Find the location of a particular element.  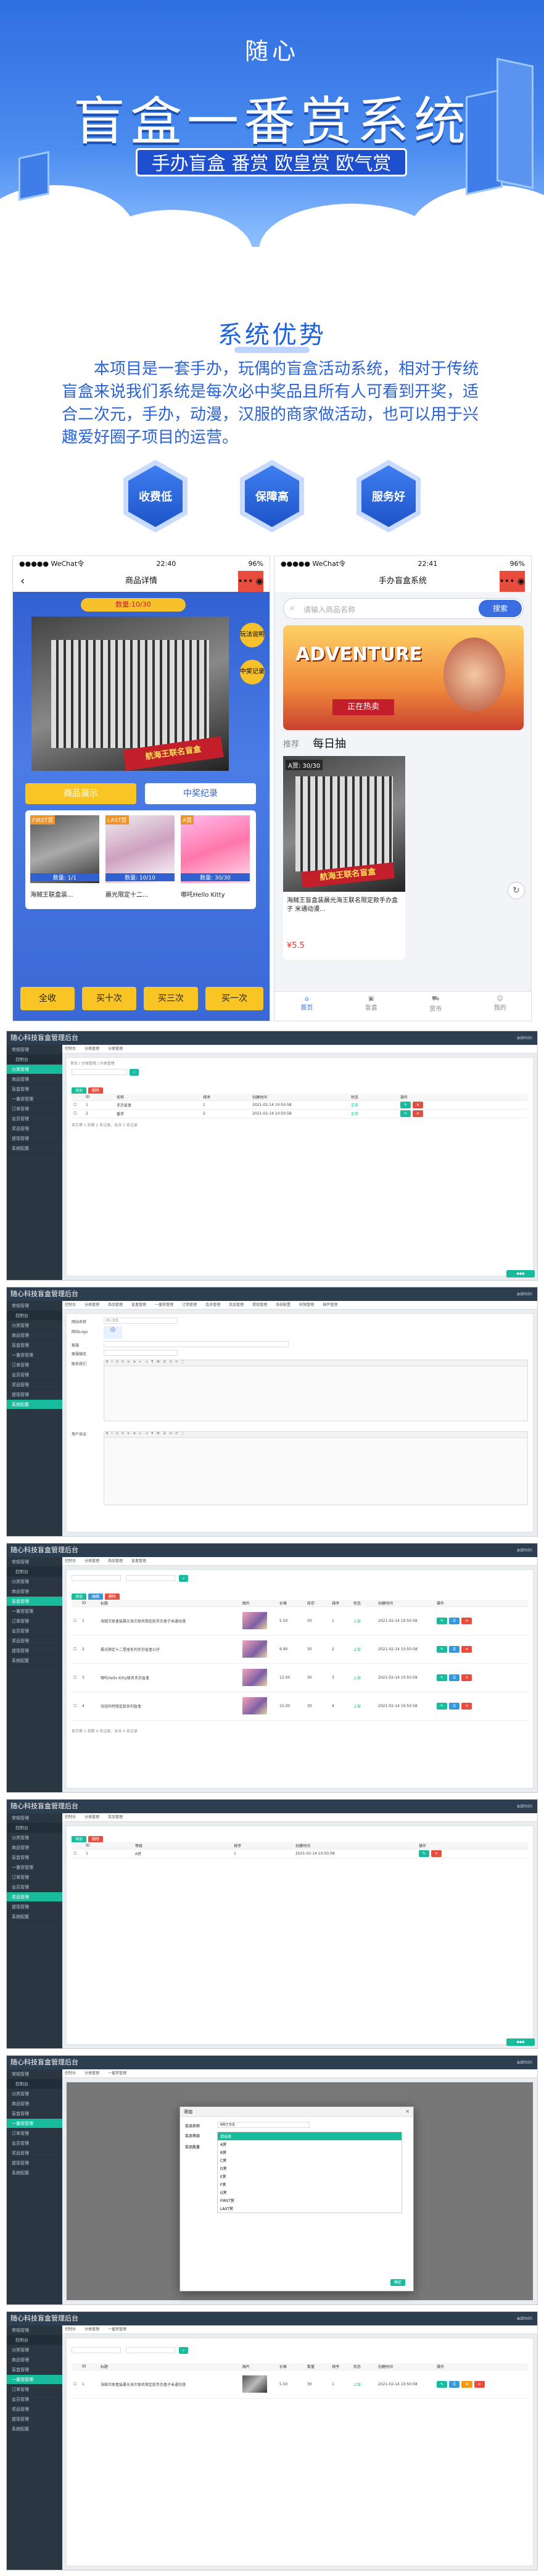

contact-editor: B I U S ≡ ≣ ⇤ ⇥ ¶ ⌘ ☰ ⟲ ⟳ ⛶ is located at coordinates (316, 1390).